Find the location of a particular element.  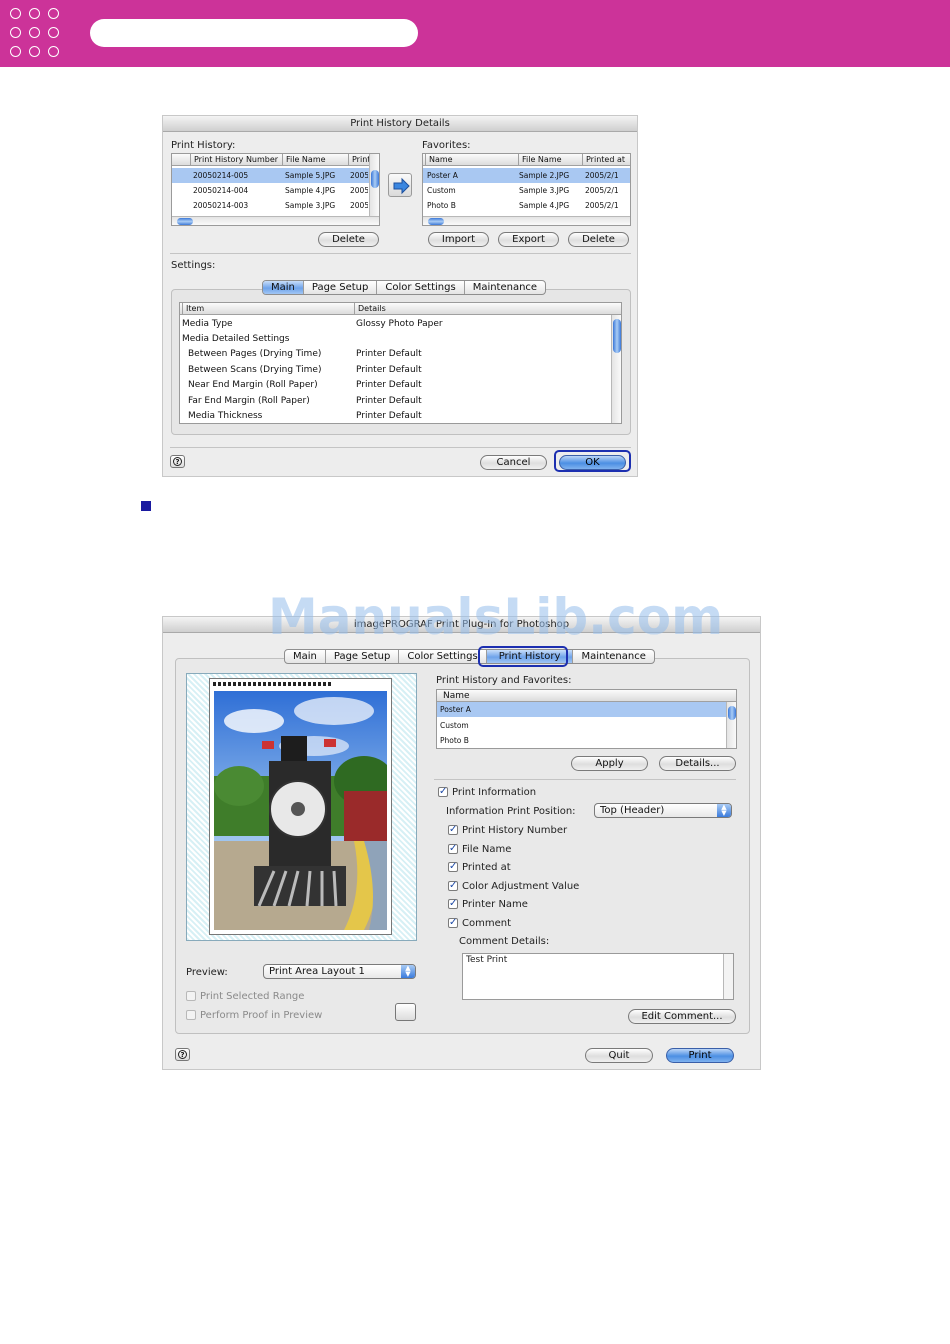

printed-at-checkbox: ✓ is located at coordinates (453, 867).